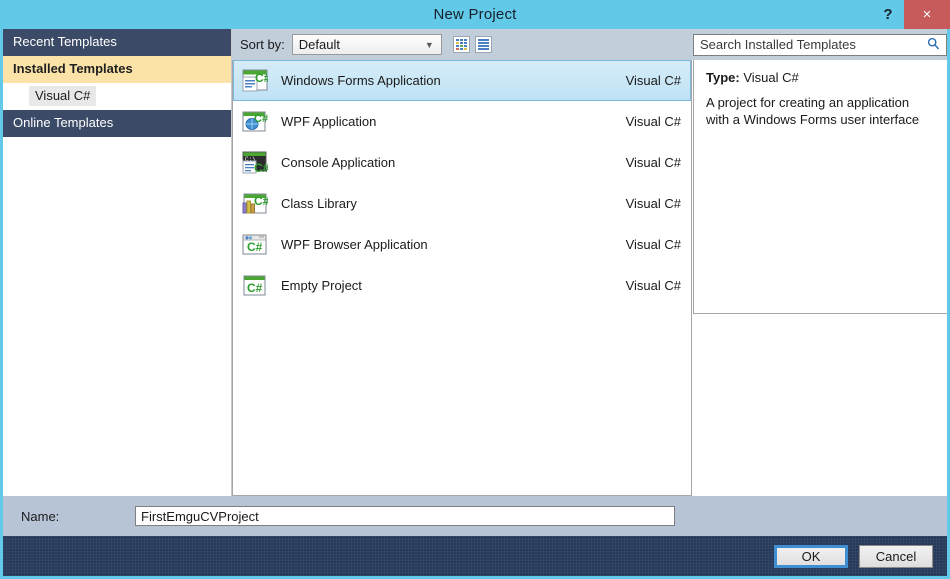 This screenshot has height=579, width=950. I want to click on chevron-down-icon: ▼, so click(429, 44).